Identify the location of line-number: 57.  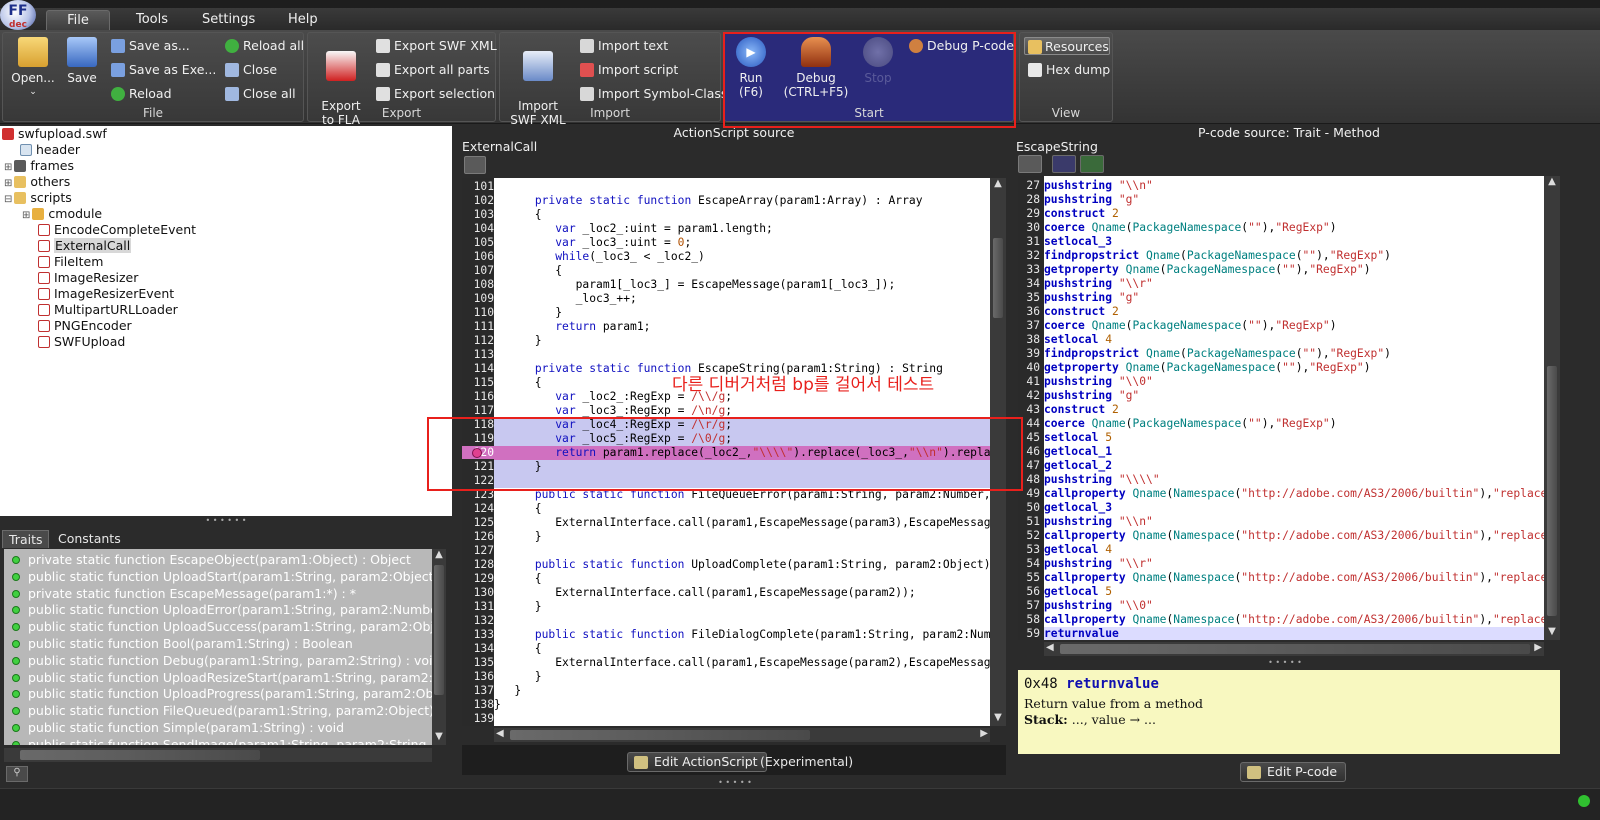
(1029, 605).